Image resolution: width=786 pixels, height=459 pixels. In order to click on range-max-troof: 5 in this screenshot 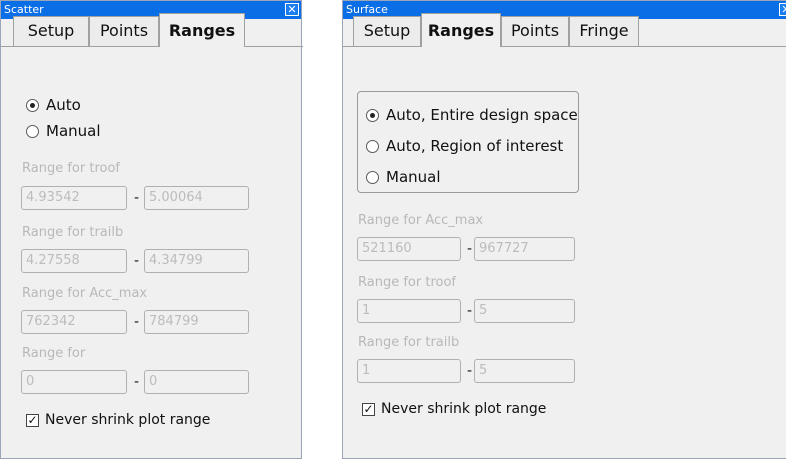, I will do `click(524, 311)`.